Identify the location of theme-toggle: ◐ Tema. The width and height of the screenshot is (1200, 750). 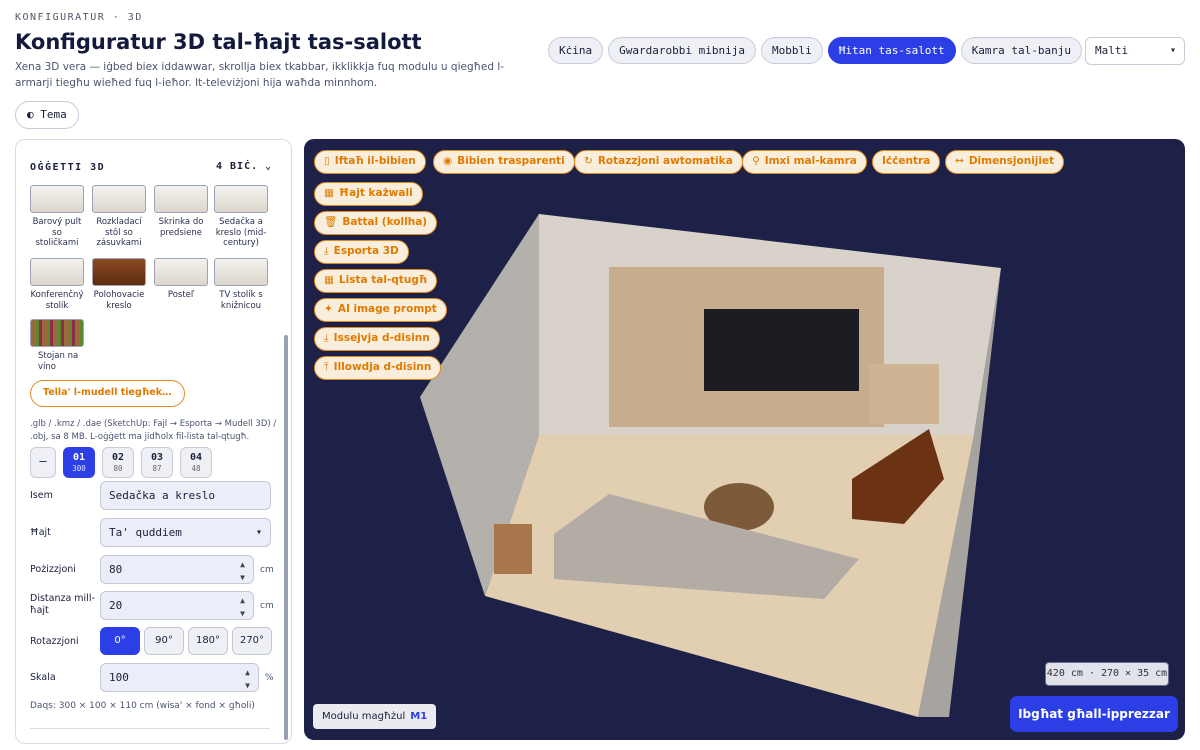
(47, 115).